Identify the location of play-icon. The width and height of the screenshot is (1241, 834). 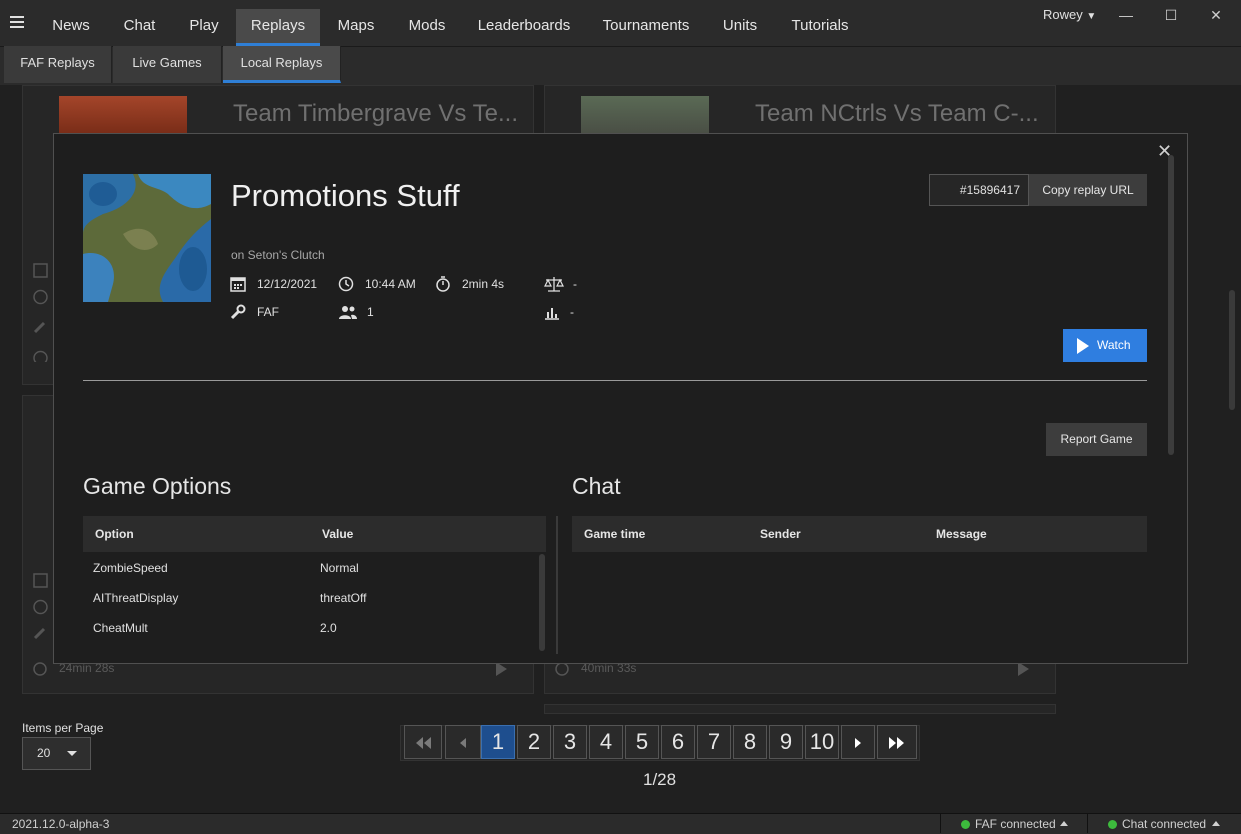
(1083, 346).